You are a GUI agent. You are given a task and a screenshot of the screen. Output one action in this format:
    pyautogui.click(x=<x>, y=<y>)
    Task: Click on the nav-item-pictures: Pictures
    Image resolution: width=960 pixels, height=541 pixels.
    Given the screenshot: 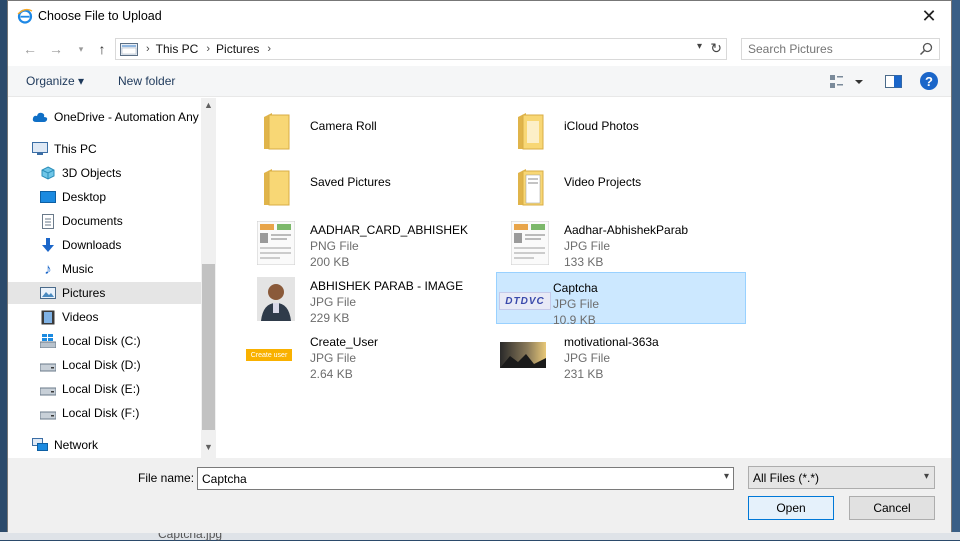 What is the action you would take?
    pyautogui.click(x=104, y=293)
    